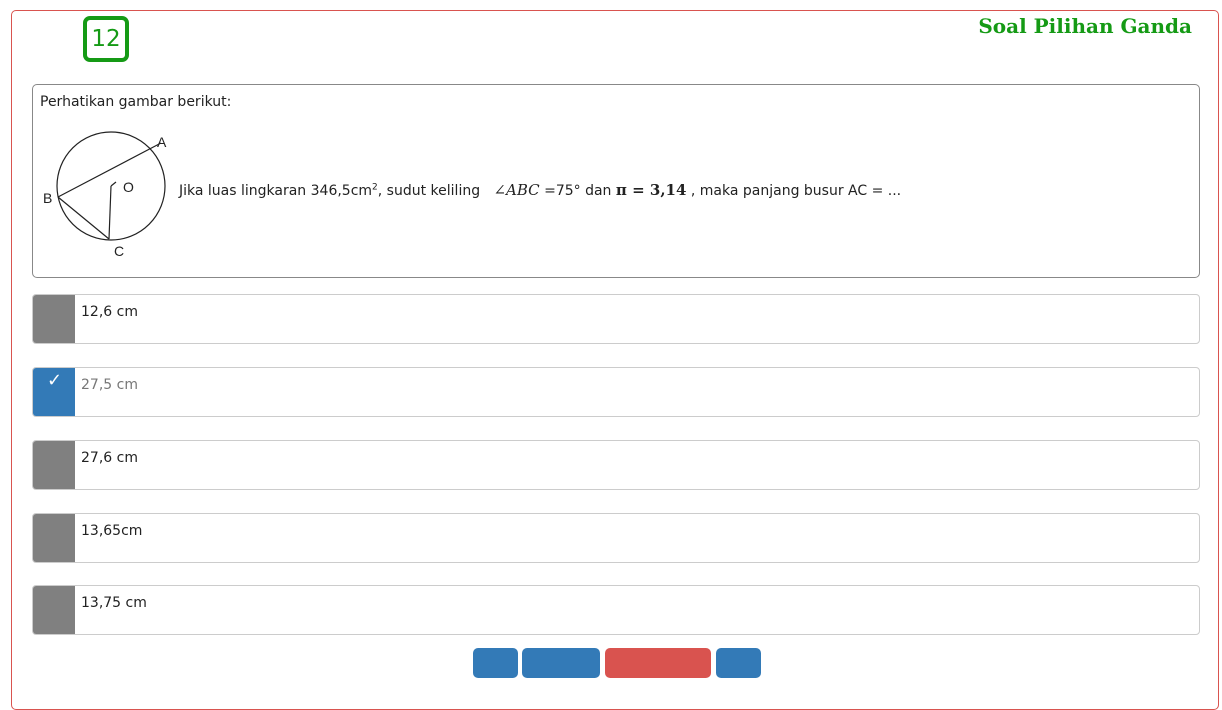 This screenshot has width=1222, height=710. I want to click on option-c-label: 27,6 cm, so click(109, 458).